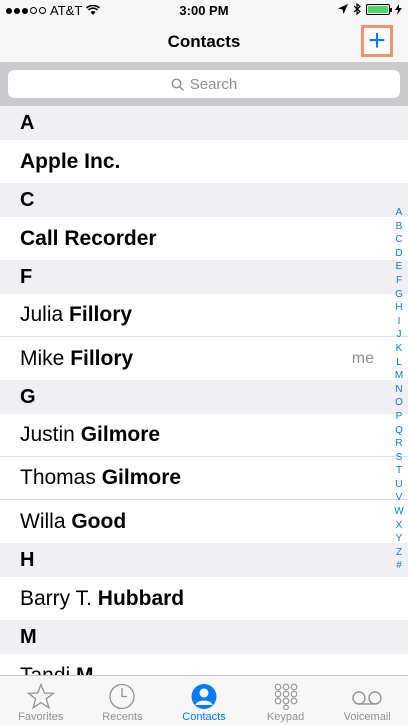 Image resolution: width=408 pixels, height=725 pixels. I want to click on index-letter: W, so click(398, 512).